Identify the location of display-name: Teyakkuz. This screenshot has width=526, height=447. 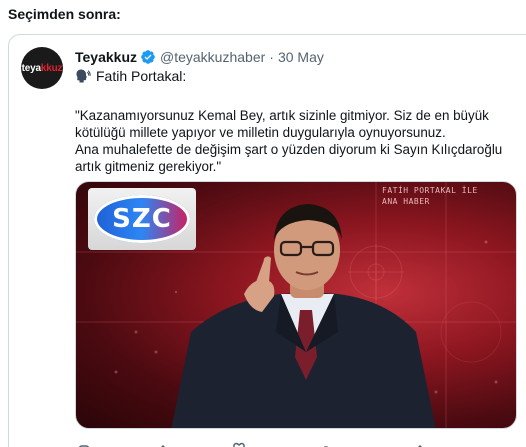
(106, 57).